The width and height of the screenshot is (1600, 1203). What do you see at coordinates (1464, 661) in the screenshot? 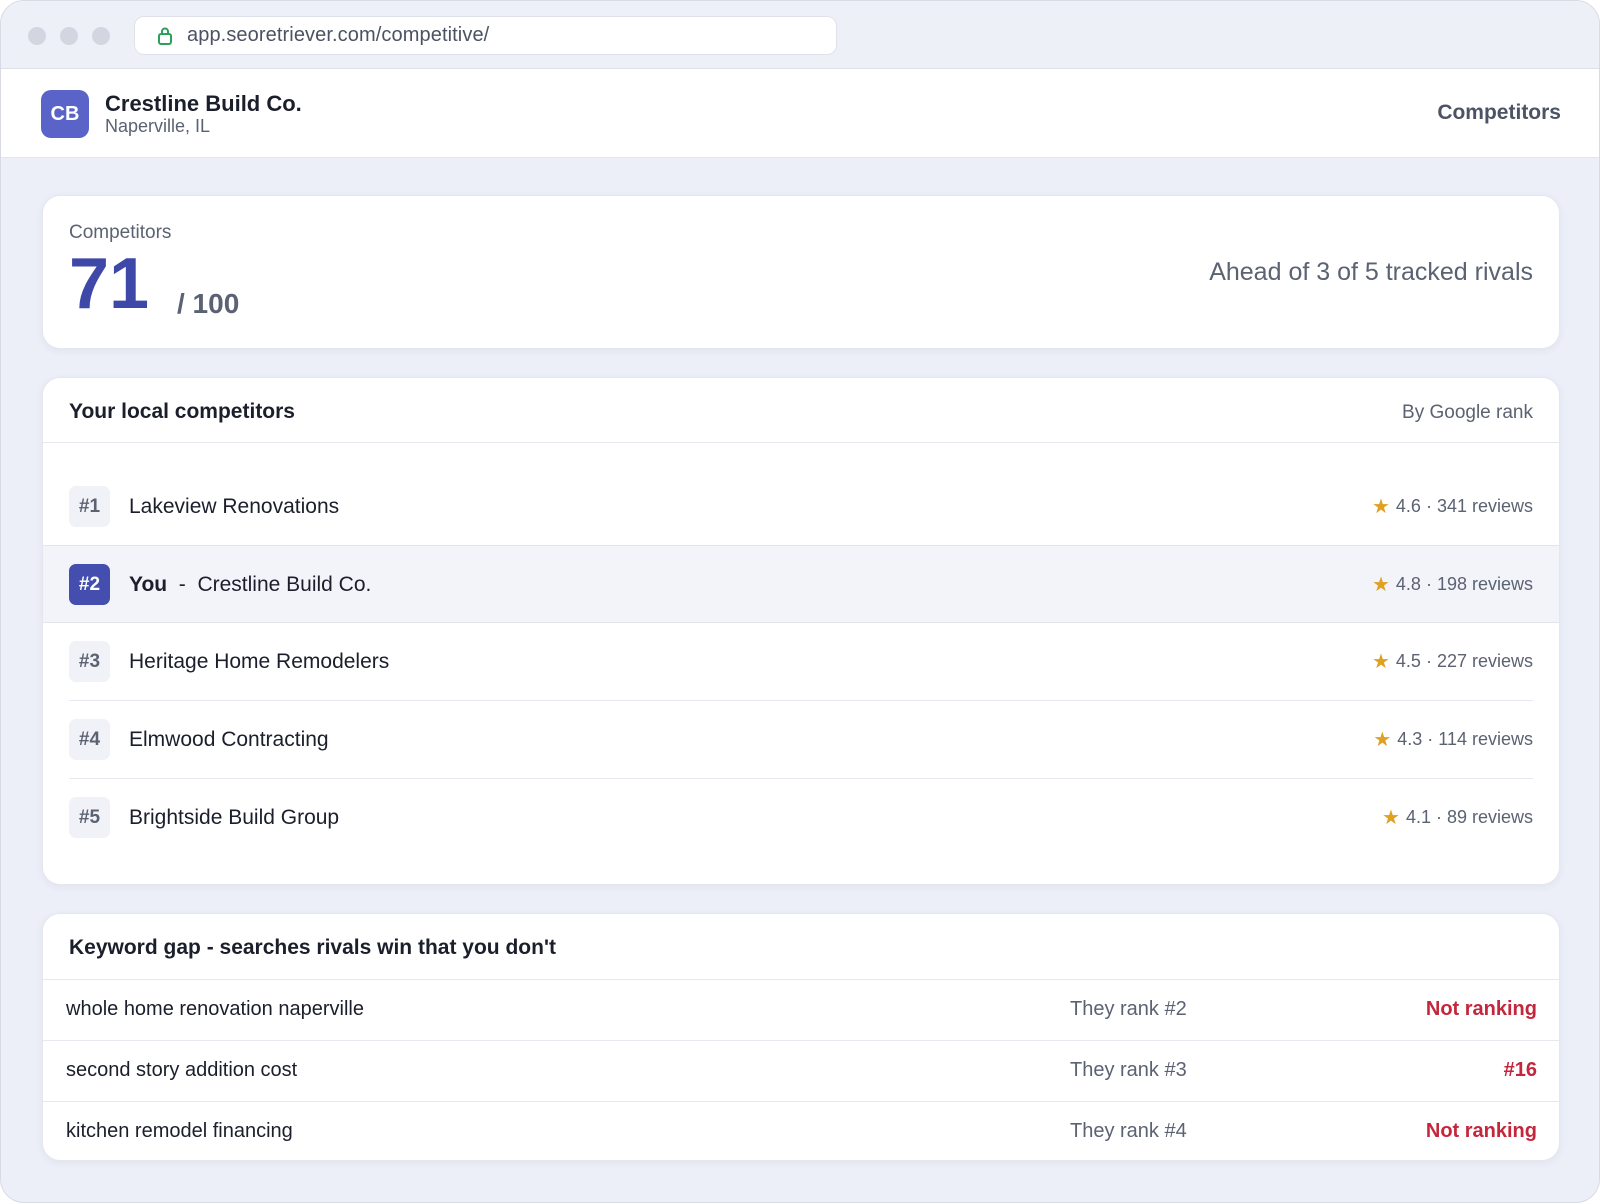
I see `rating-text: 4.5 · 227 reviews` at bounding box center [1464, 661].